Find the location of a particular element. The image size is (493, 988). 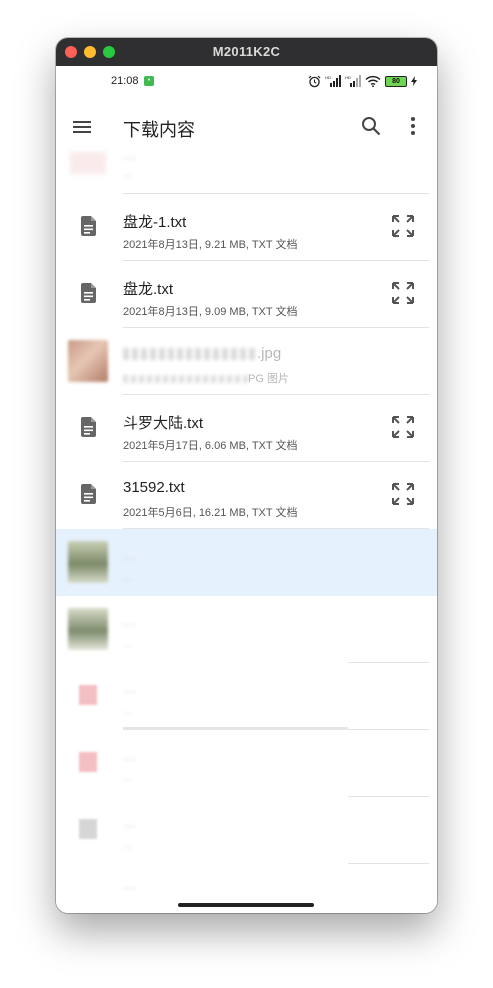

alarm-icon is located at coordinates (314, 81).